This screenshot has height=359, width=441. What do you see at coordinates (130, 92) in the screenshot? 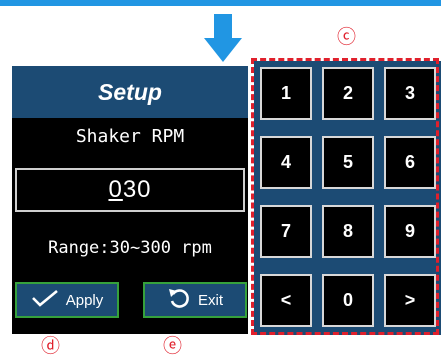
I see `setup-title: Setup` at bounding box center [130, 92].